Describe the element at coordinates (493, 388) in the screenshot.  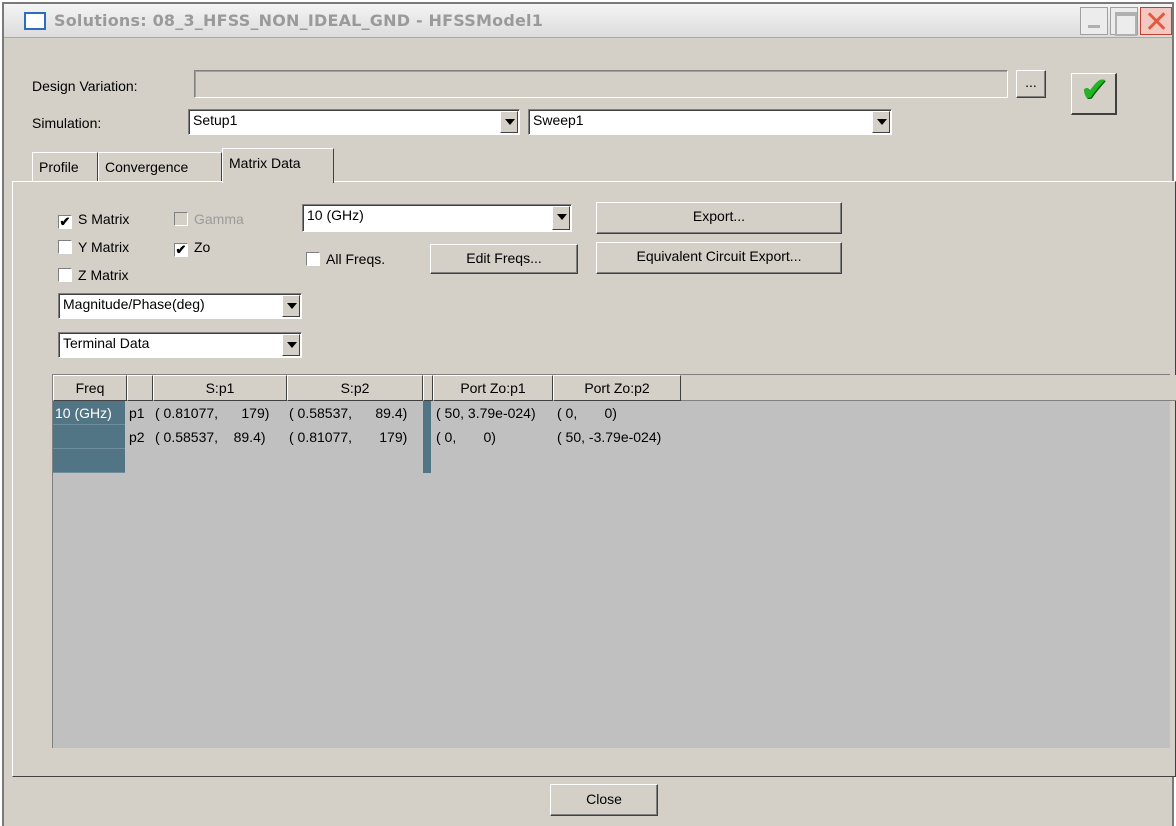
I see `header-zo-p1: Port Zo:p1` at that location.